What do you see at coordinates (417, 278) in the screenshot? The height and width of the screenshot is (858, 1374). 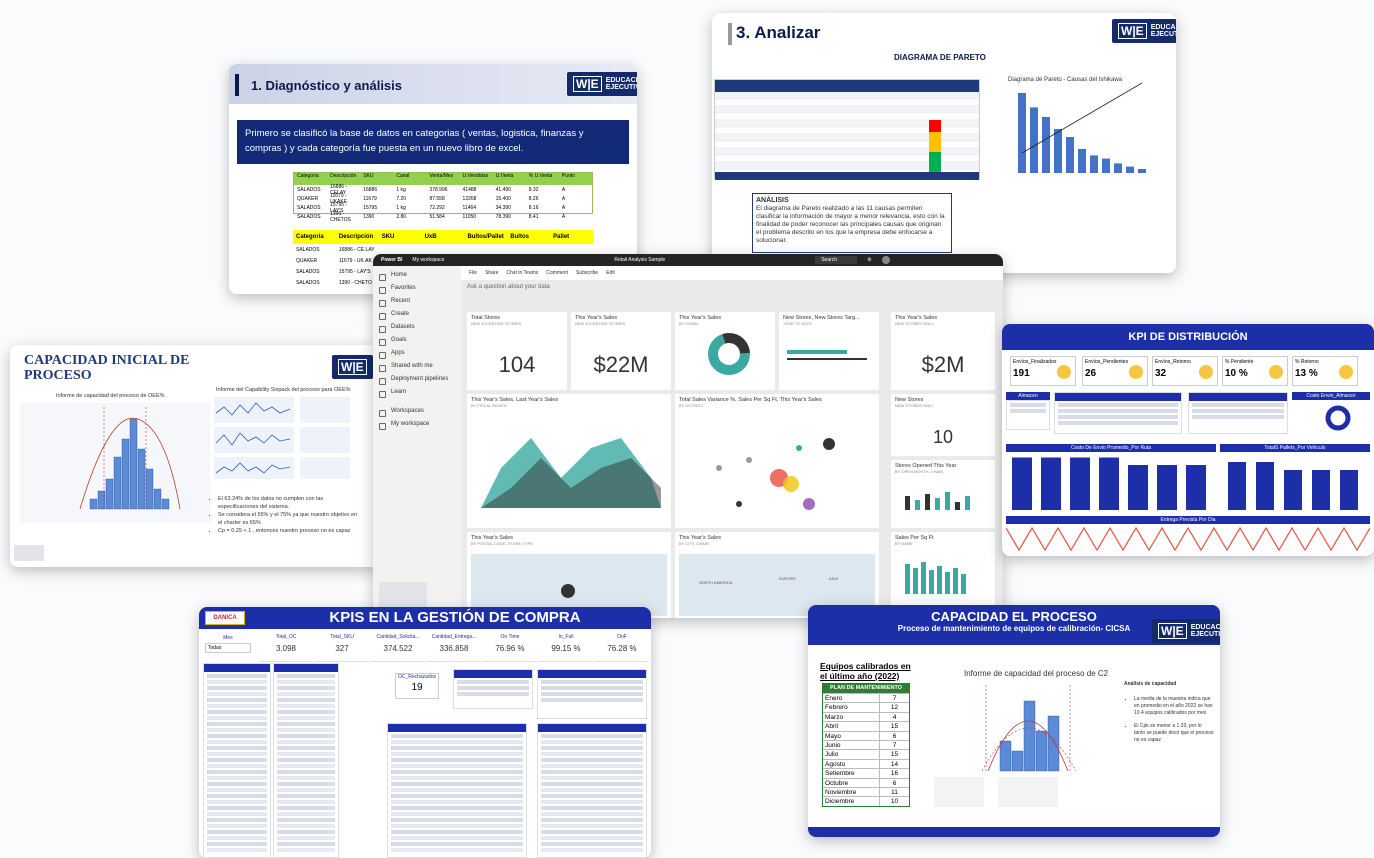 I see `nav-item-home: Home` at bounding box center [417, 278].